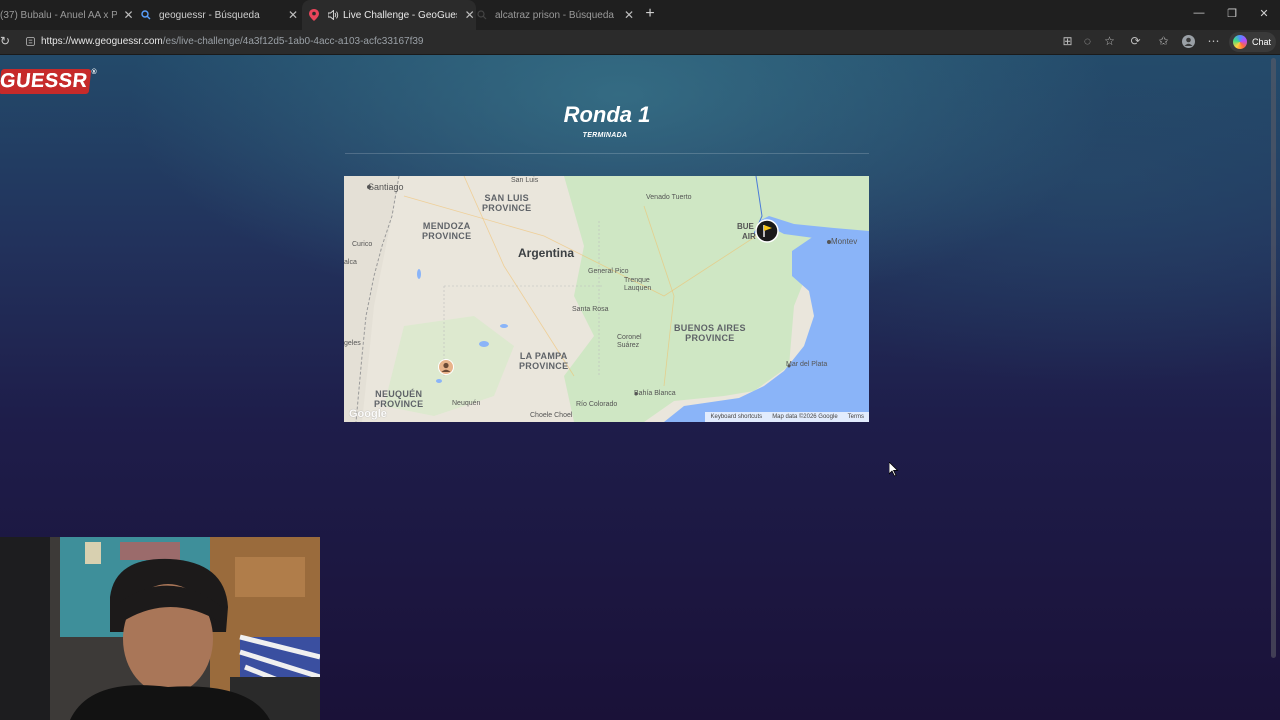  I want to click on profile-icon, so click(1188, 41).